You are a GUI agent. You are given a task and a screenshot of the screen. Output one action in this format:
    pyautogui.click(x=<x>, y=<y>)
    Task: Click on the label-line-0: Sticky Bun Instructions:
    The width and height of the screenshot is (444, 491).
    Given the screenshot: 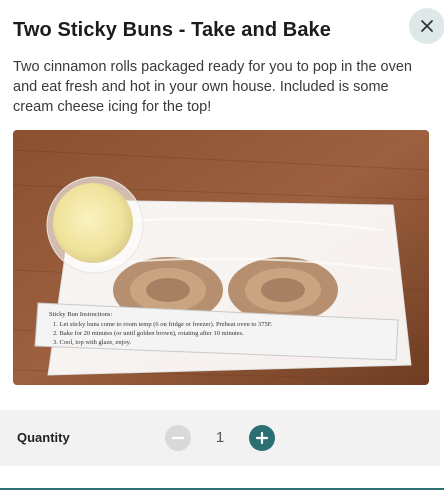 What is the action you would take?
    pyautogui.click(x=80, y=314)
    